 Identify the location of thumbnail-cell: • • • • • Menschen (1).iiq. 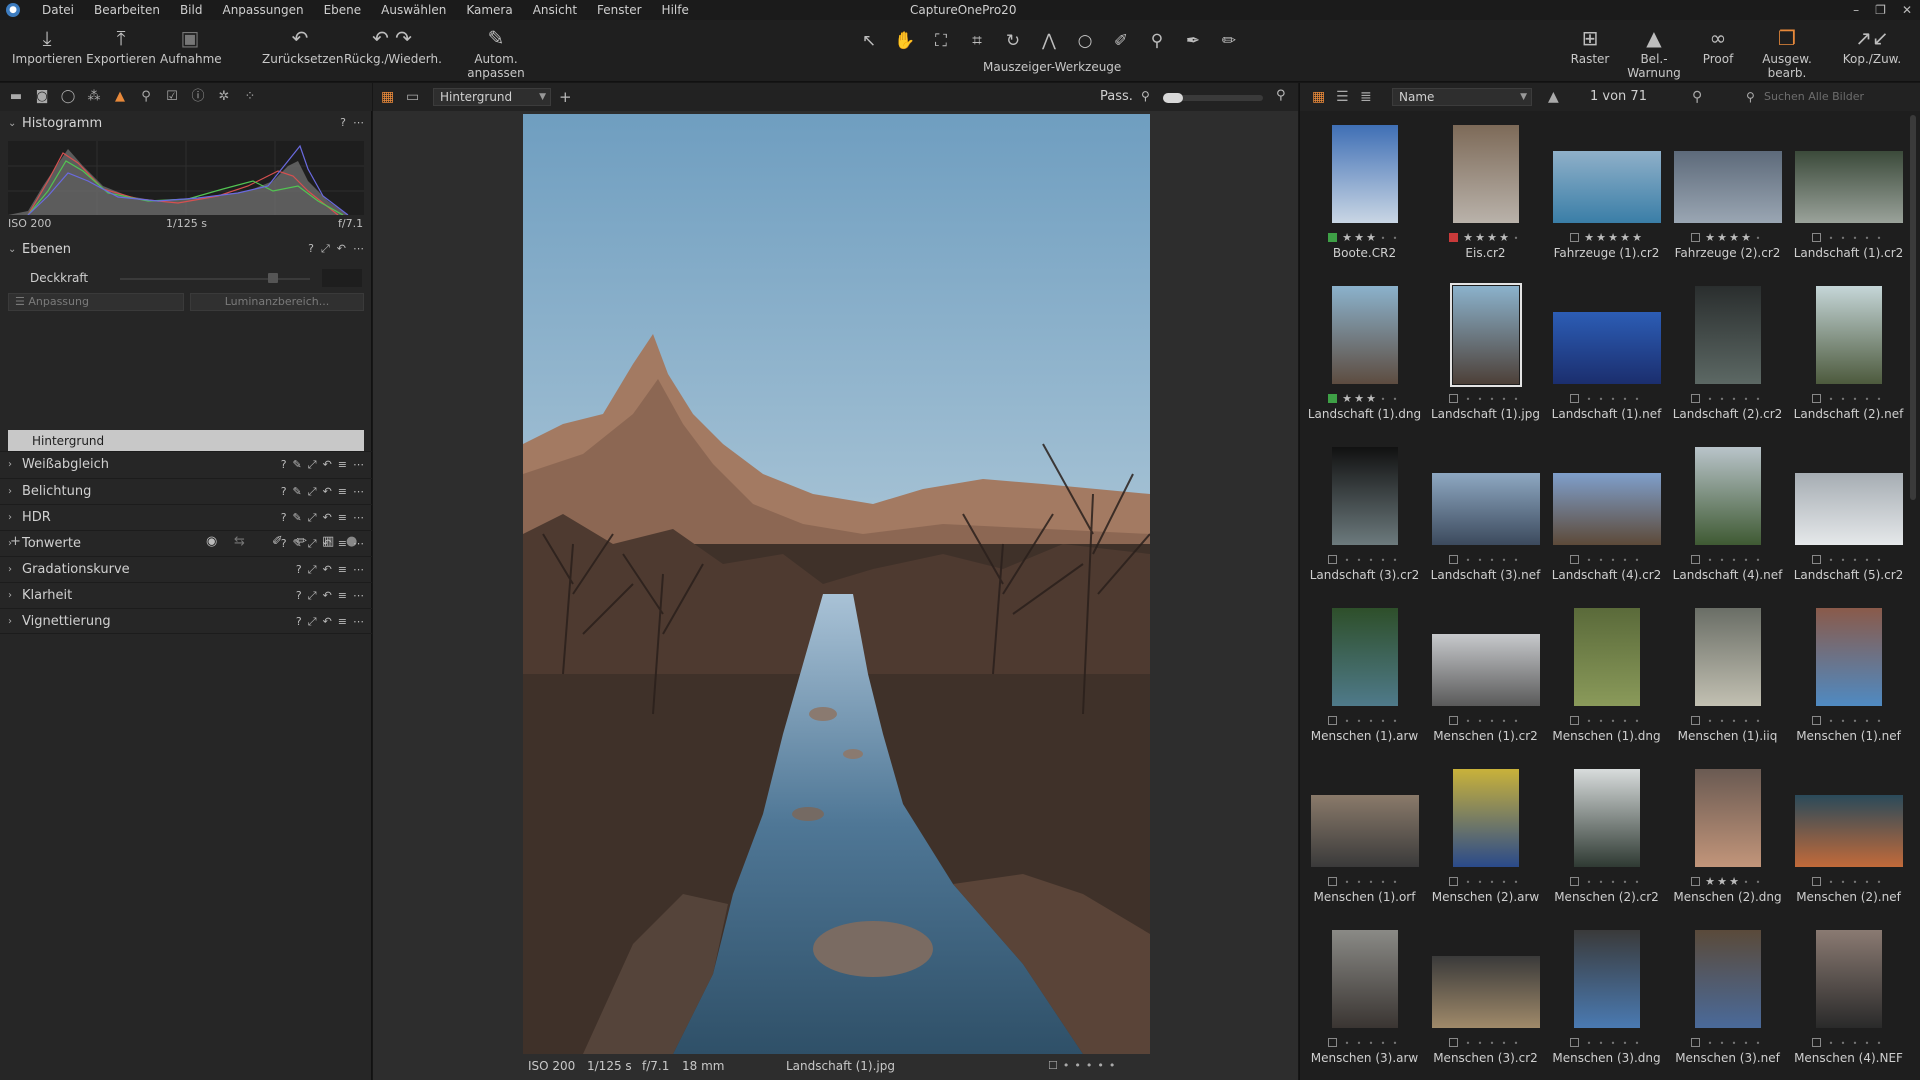
(1727, 676).